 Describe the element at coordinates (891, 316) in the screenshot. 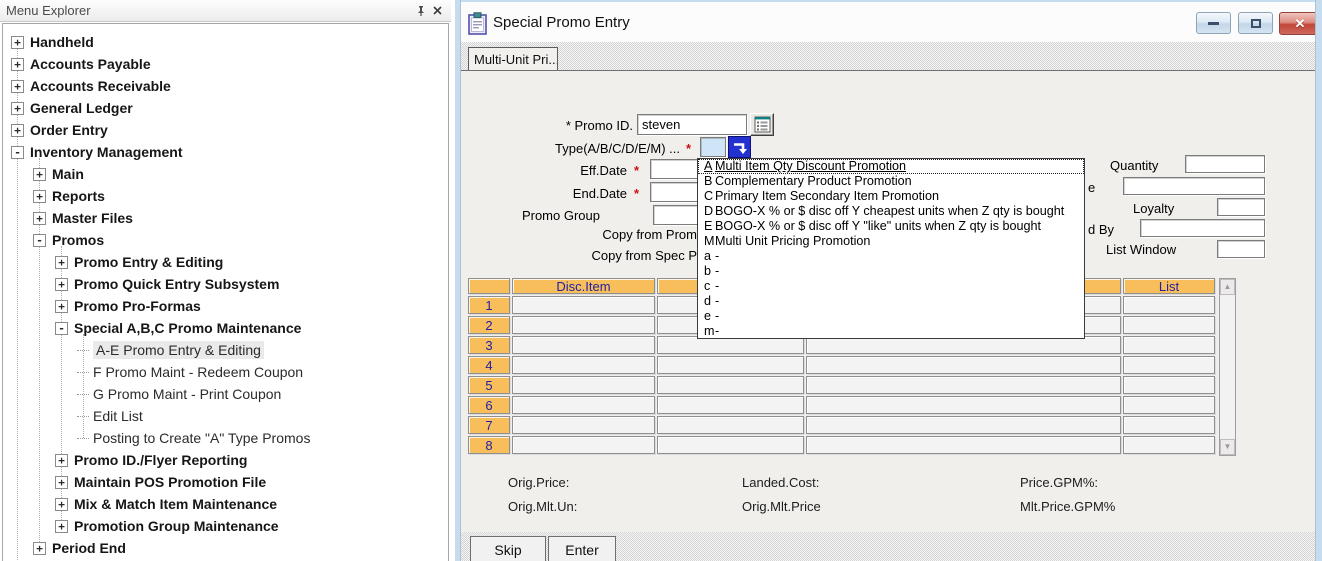

I see `dropdown-item-e: e-` at that location.